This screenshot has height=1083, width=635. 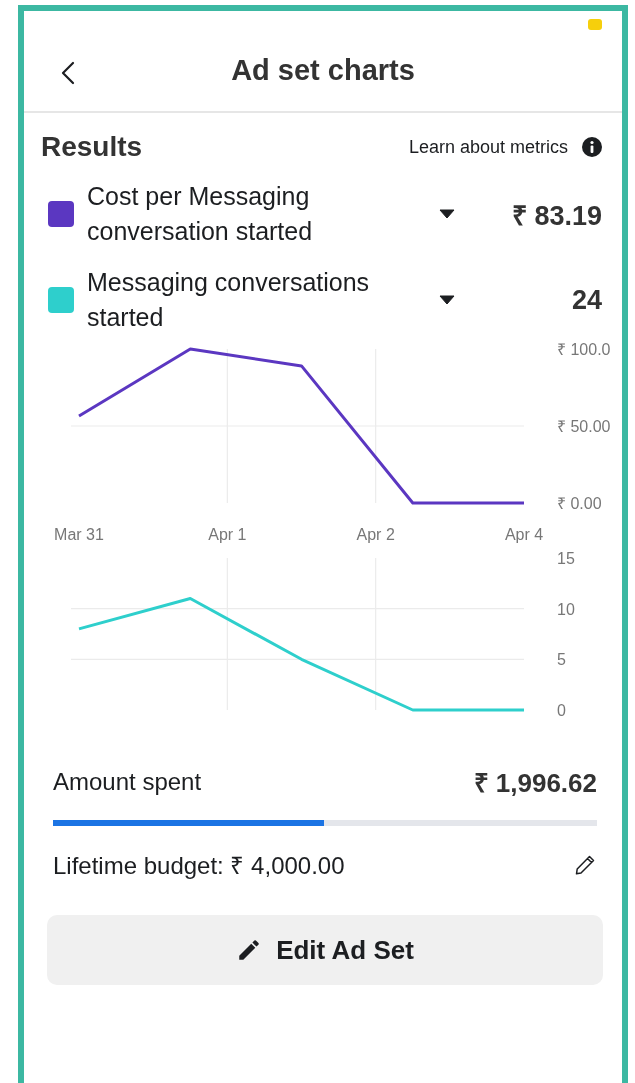 I want to click on metric-value: ₹ 83.19, so click(x=556, y=216).